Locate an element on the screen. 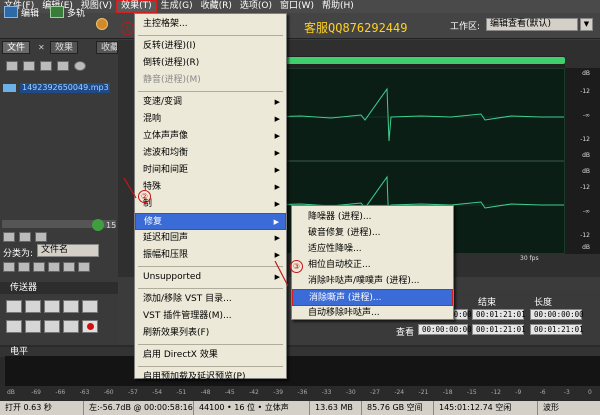  level-tick-label: -66 is located at coordinates (60, 392).